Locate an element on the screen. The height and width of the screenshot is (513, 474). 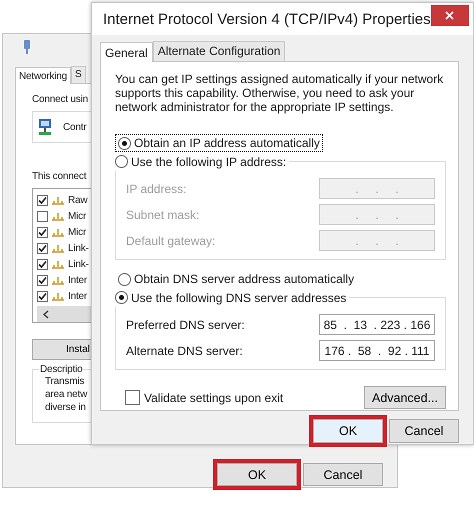
description-text: Transmis is located at coordinates (64, 381).